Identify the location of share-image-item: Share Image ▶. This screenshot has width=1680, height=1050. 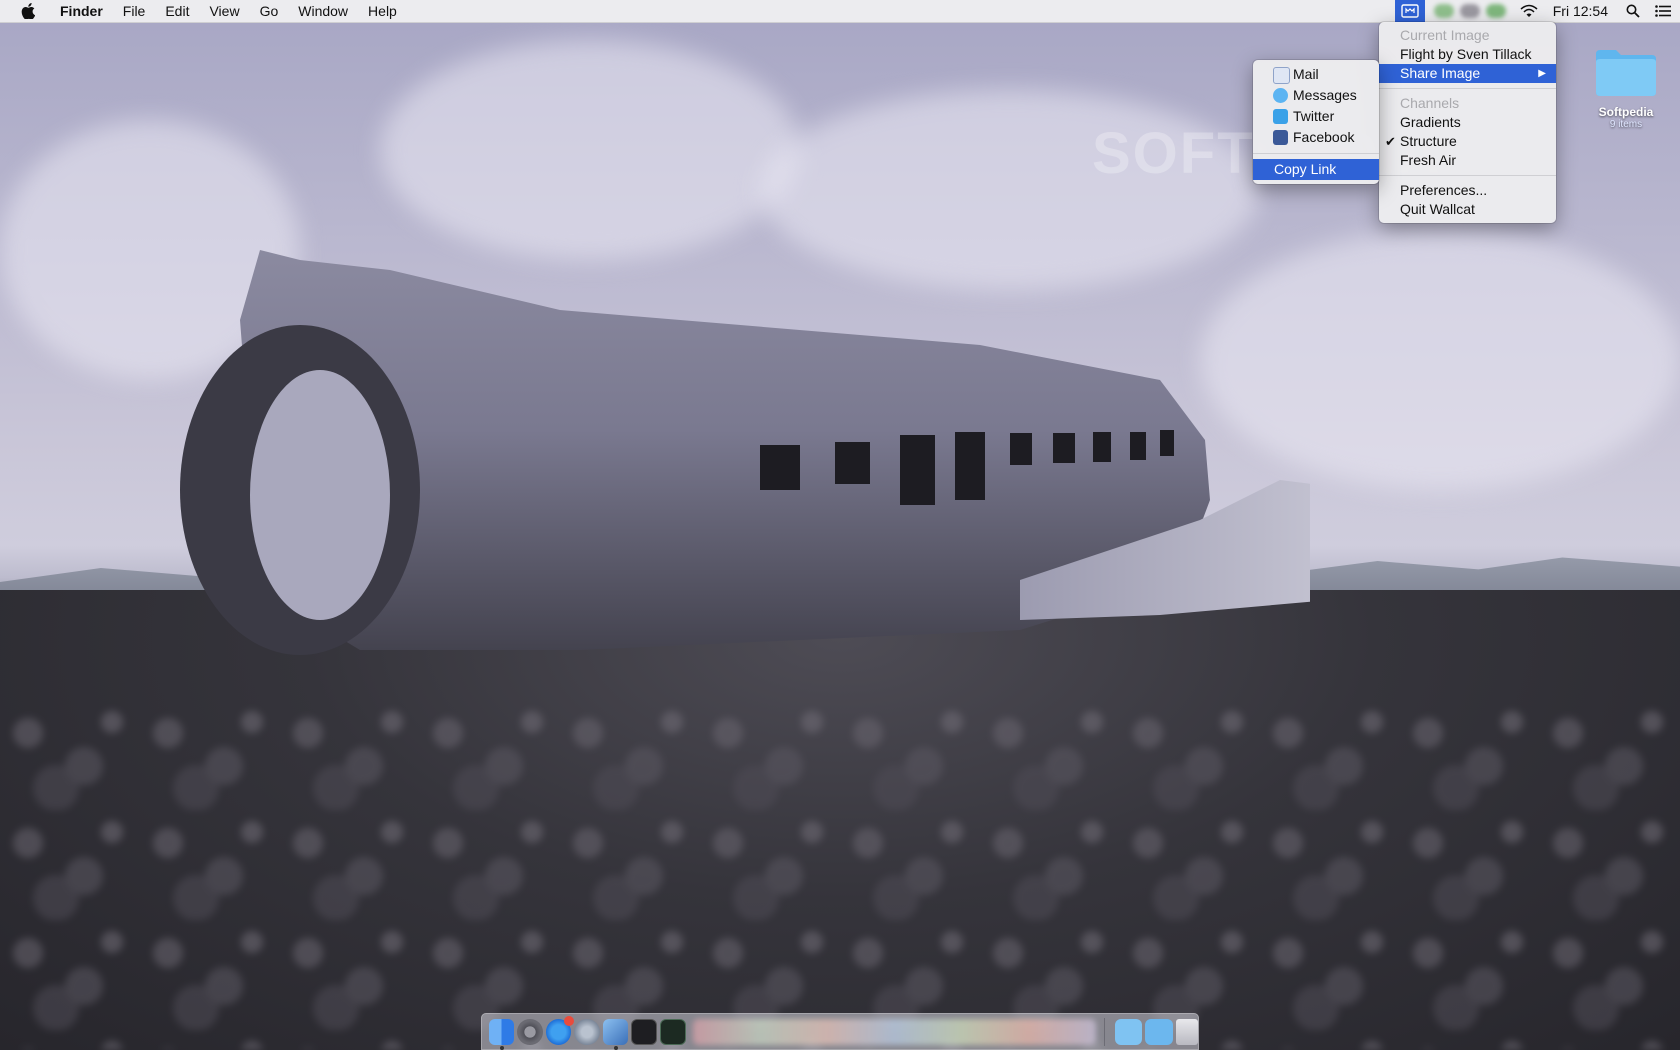
(1467, 73).